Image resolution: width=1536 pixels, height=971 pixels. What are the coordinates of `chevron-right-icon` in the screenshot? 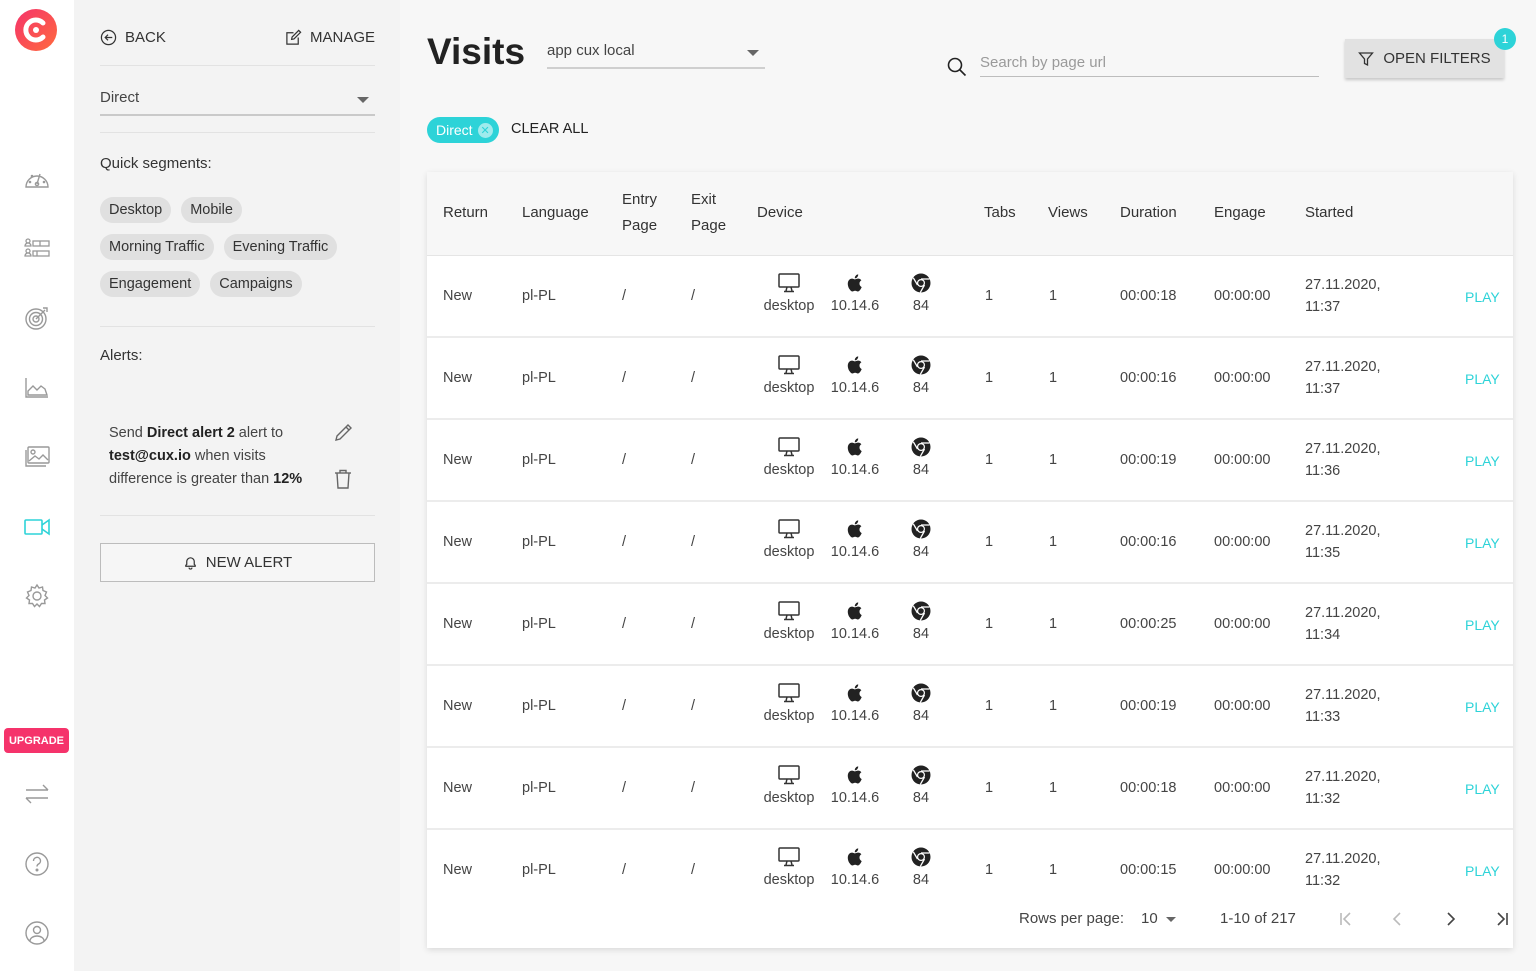 It's located at (1451, 919).